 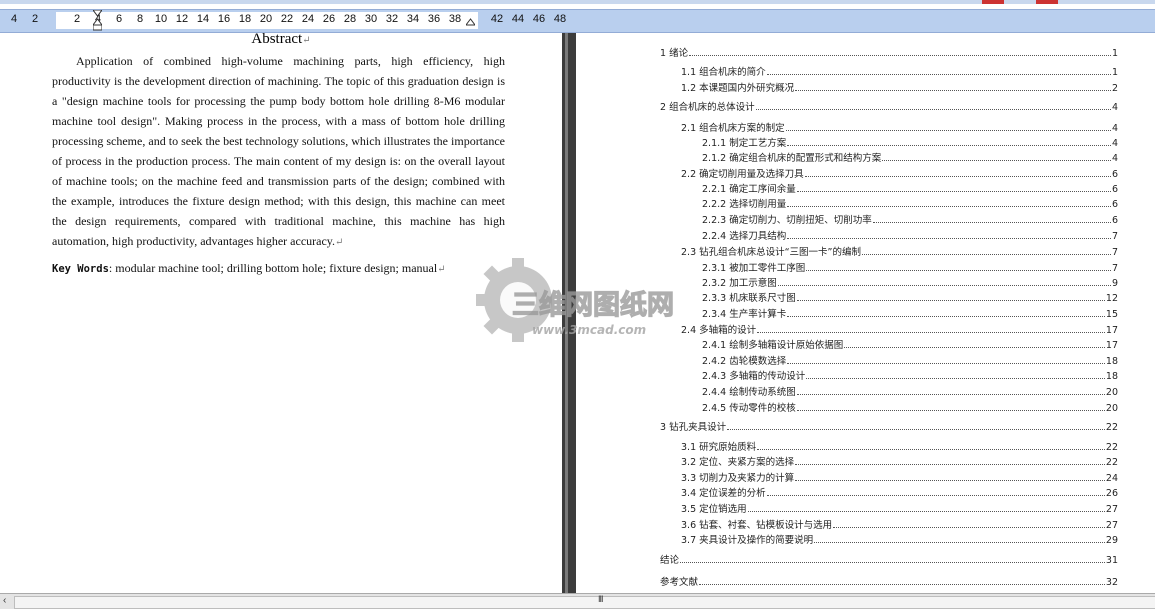 I want to click on toc-entry: 2.2 确定切削用量及选择刀具 6, so click(x=899, y=173).